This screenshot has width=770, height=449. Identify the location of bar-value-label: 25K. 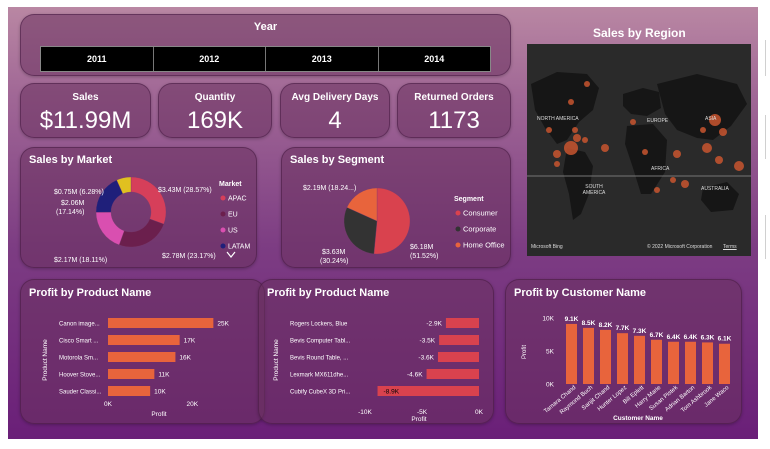
(223, 324).